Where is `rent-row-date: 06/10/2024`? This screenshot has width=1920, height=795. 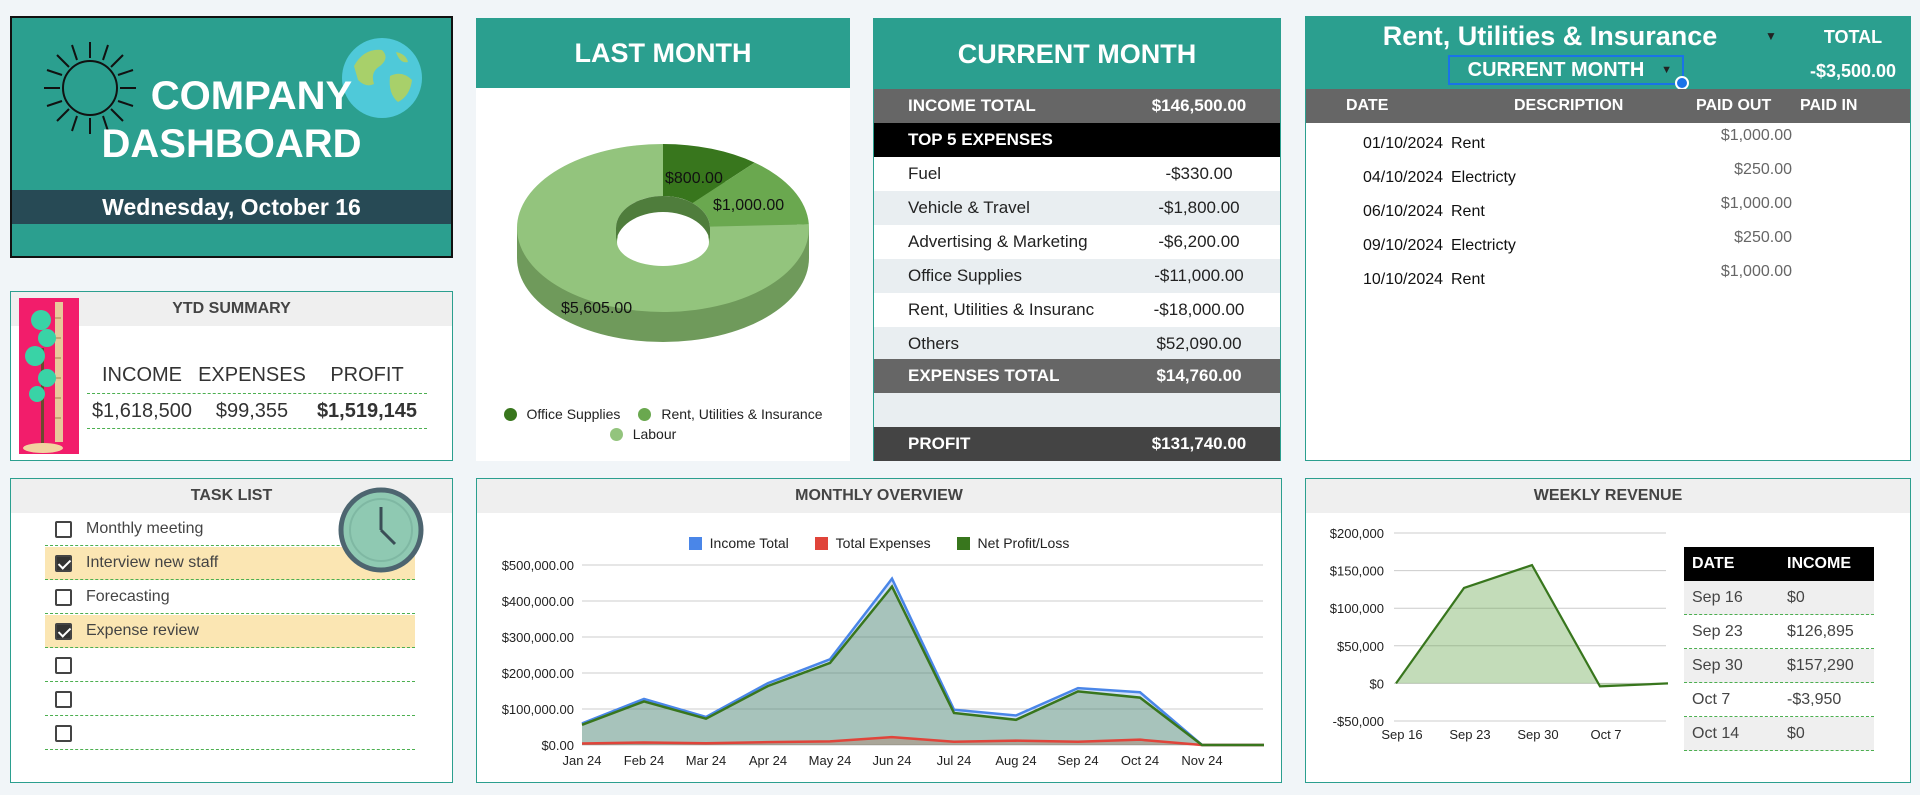
rent-row-date: 06/10/2024 is located at coordinates (1403, 211).